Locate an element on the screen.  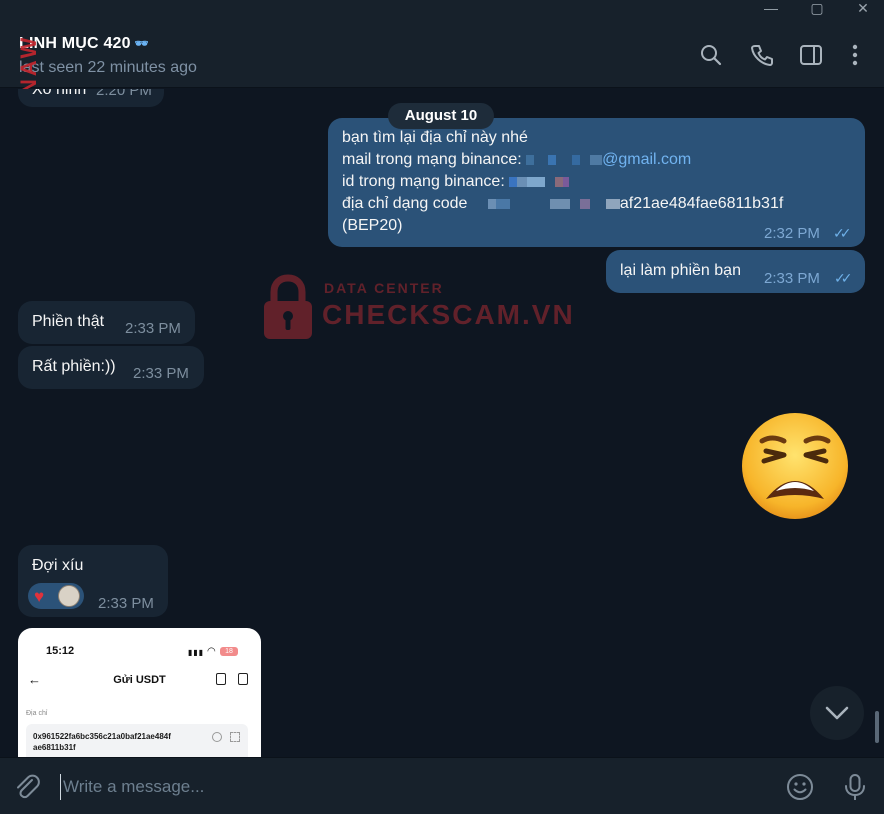
signal-icon: ▮▮▮ is located at coordinates (196, 652).